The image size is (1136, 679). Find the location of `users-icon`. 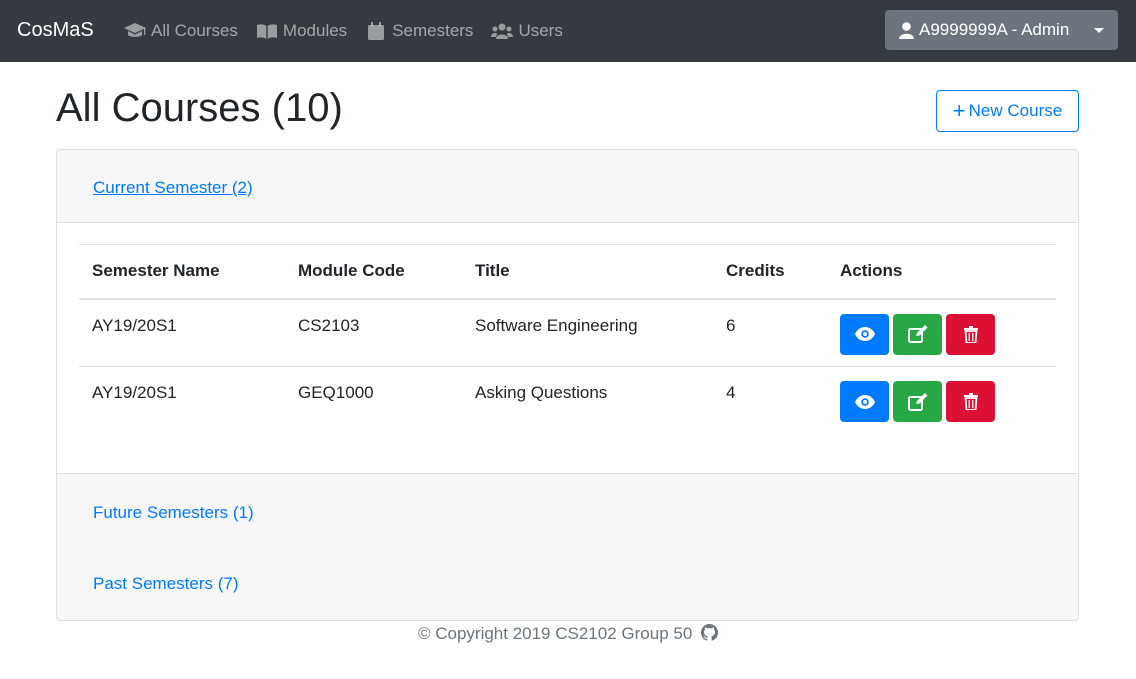

users-icon is located at coordinates (502, 31).